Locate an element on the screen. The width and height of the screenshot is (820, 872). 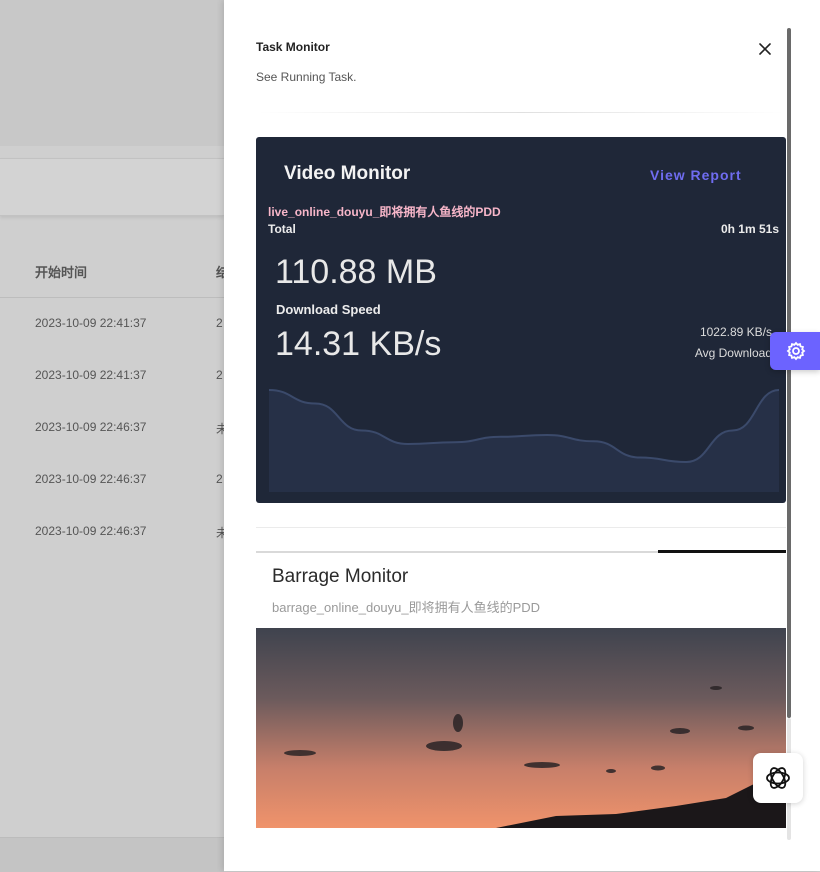
barrage-monitor-title: Barrage Monitor is located at coordinates (340, 576).